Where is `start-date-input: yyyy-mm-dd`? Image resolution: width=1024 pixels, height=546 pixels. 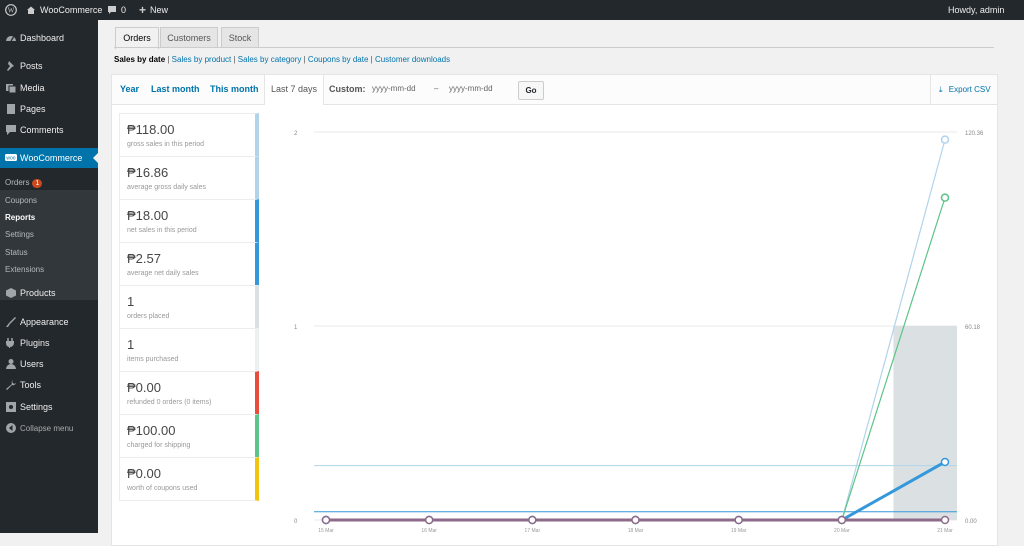
start-date-input: yyyy-mm-dd is located at coordinates (394, 88).